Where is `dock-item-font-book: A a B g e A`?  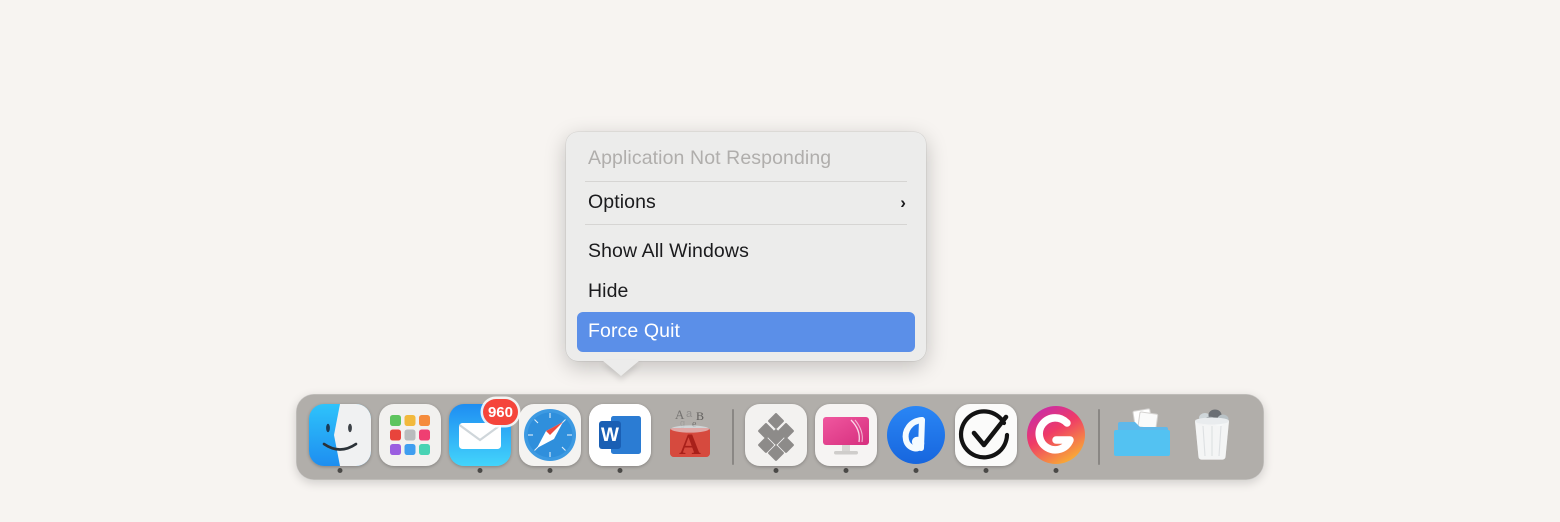 dock-item-font-book: A a B g e A is located at coordinates (690, 437).